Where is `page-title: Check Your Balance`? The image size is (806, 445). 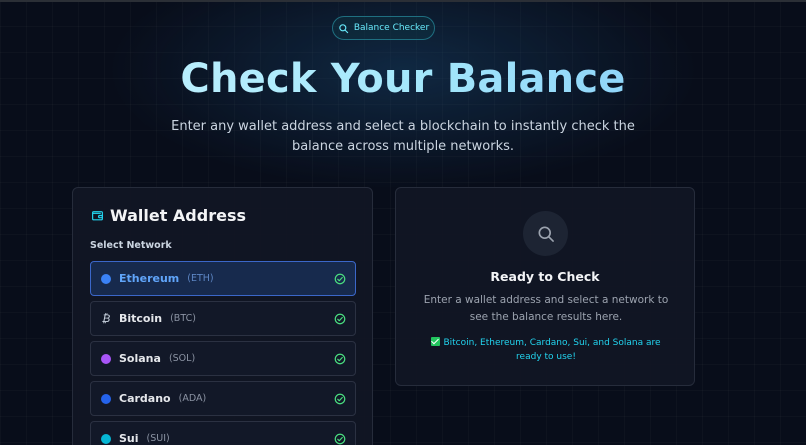
page-title: Check Your Balance is located at coordinates (403, 79).